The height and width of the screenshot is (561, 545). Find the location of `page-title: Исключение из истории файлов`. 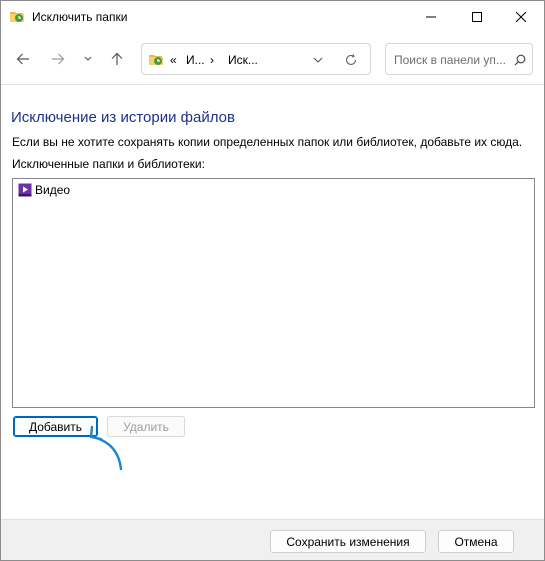

page-title: Исключение из истории файлов is located at coordinates (123, 117).